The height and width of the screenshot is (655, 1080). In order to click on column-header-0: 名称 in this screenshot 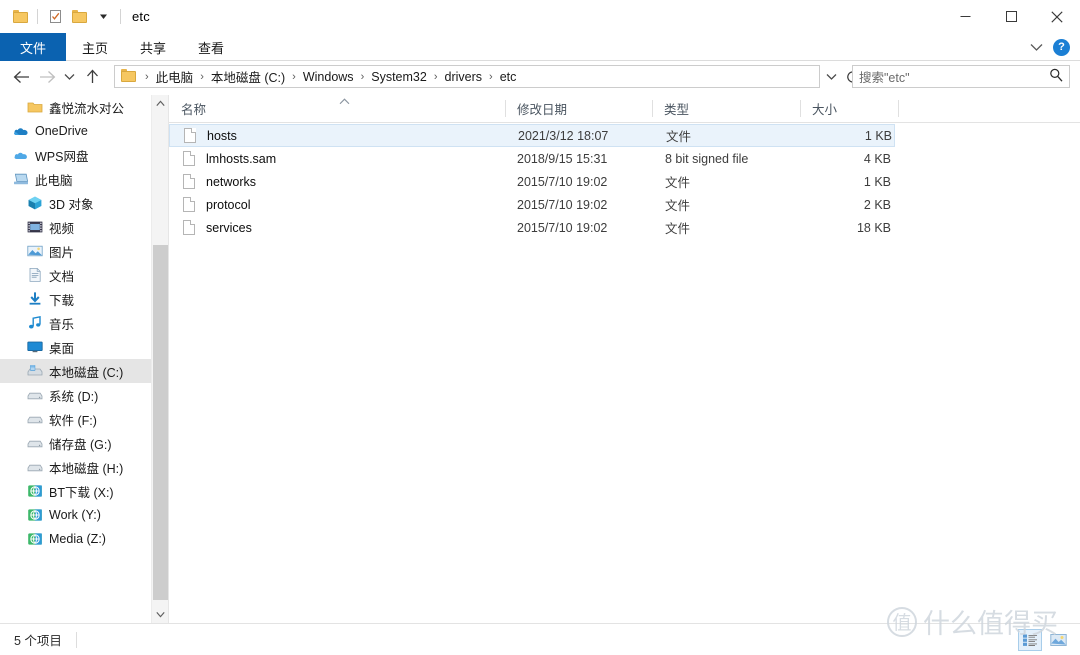, I will do `click(337, 108)`.